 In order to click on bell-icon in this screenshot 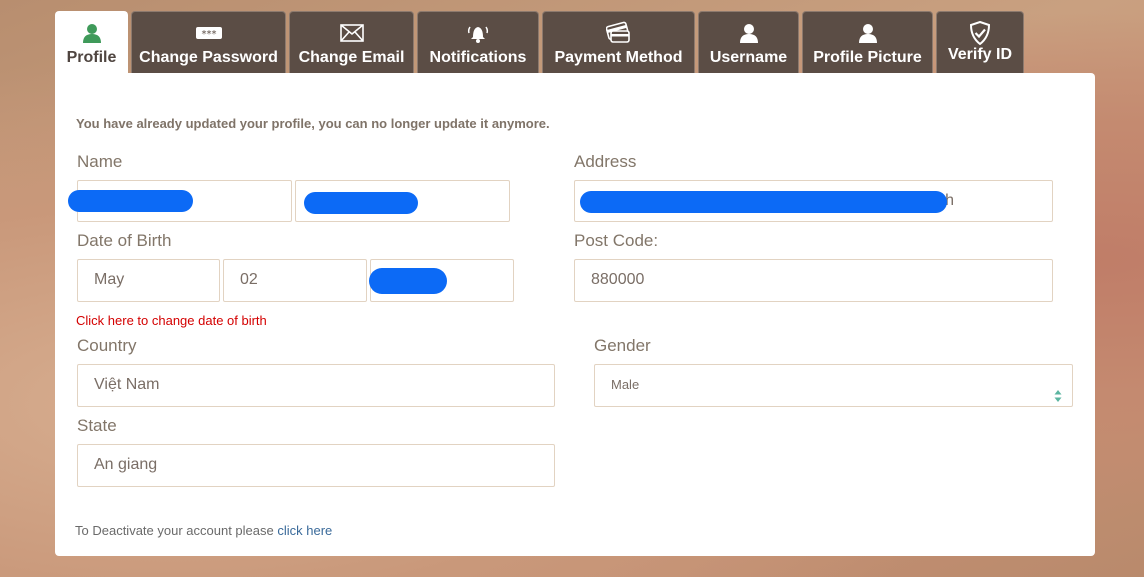, I will do `click(478, 33)`.